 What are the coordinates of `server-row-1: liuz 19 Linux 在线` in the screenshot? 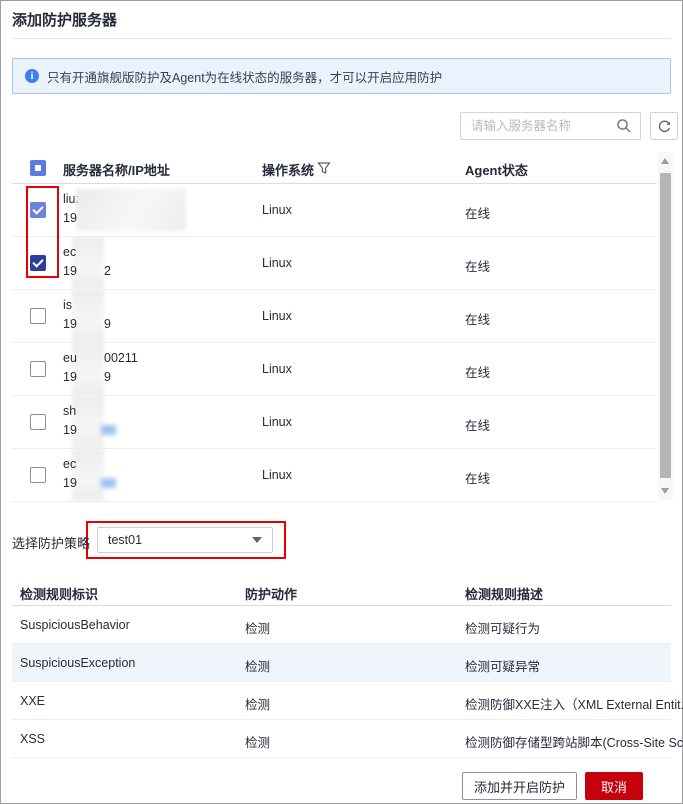 It's located at (334, 210).